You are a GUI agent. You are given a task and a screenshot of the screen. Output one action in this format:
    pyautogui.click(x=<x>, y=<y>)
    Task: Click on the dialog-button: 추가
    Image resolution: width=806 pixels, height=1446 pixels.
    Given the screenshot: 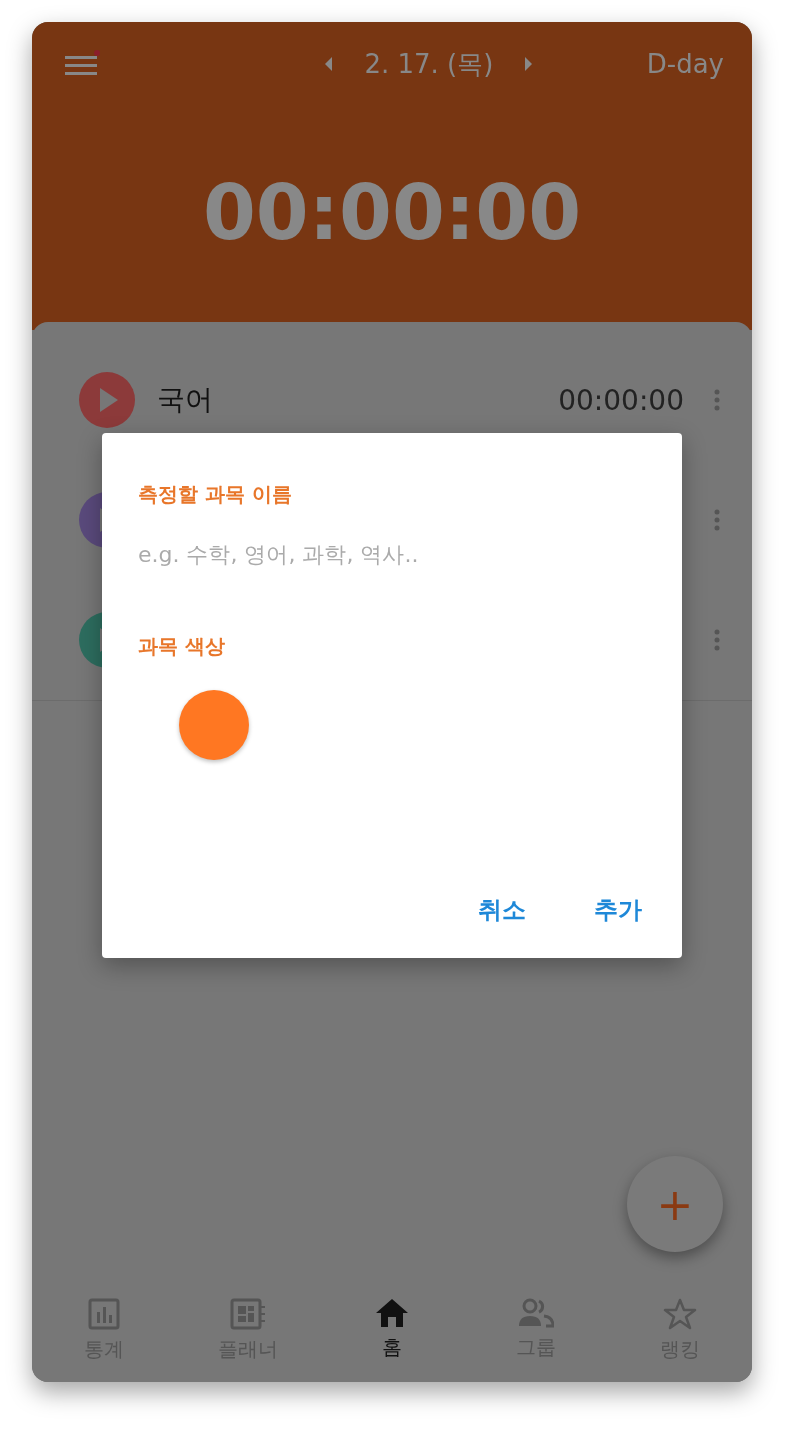 What is the action you would take?
    pyautogui.click(x=618, y=910)
    